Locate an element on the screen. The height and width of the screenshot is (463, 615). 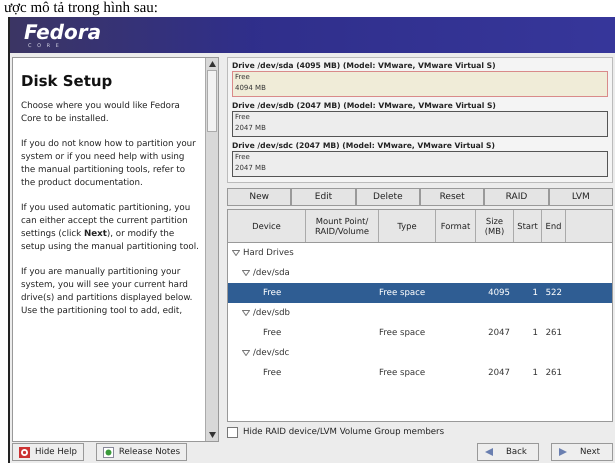
toolbar-button: RAID is located at coordinates (516, 197).